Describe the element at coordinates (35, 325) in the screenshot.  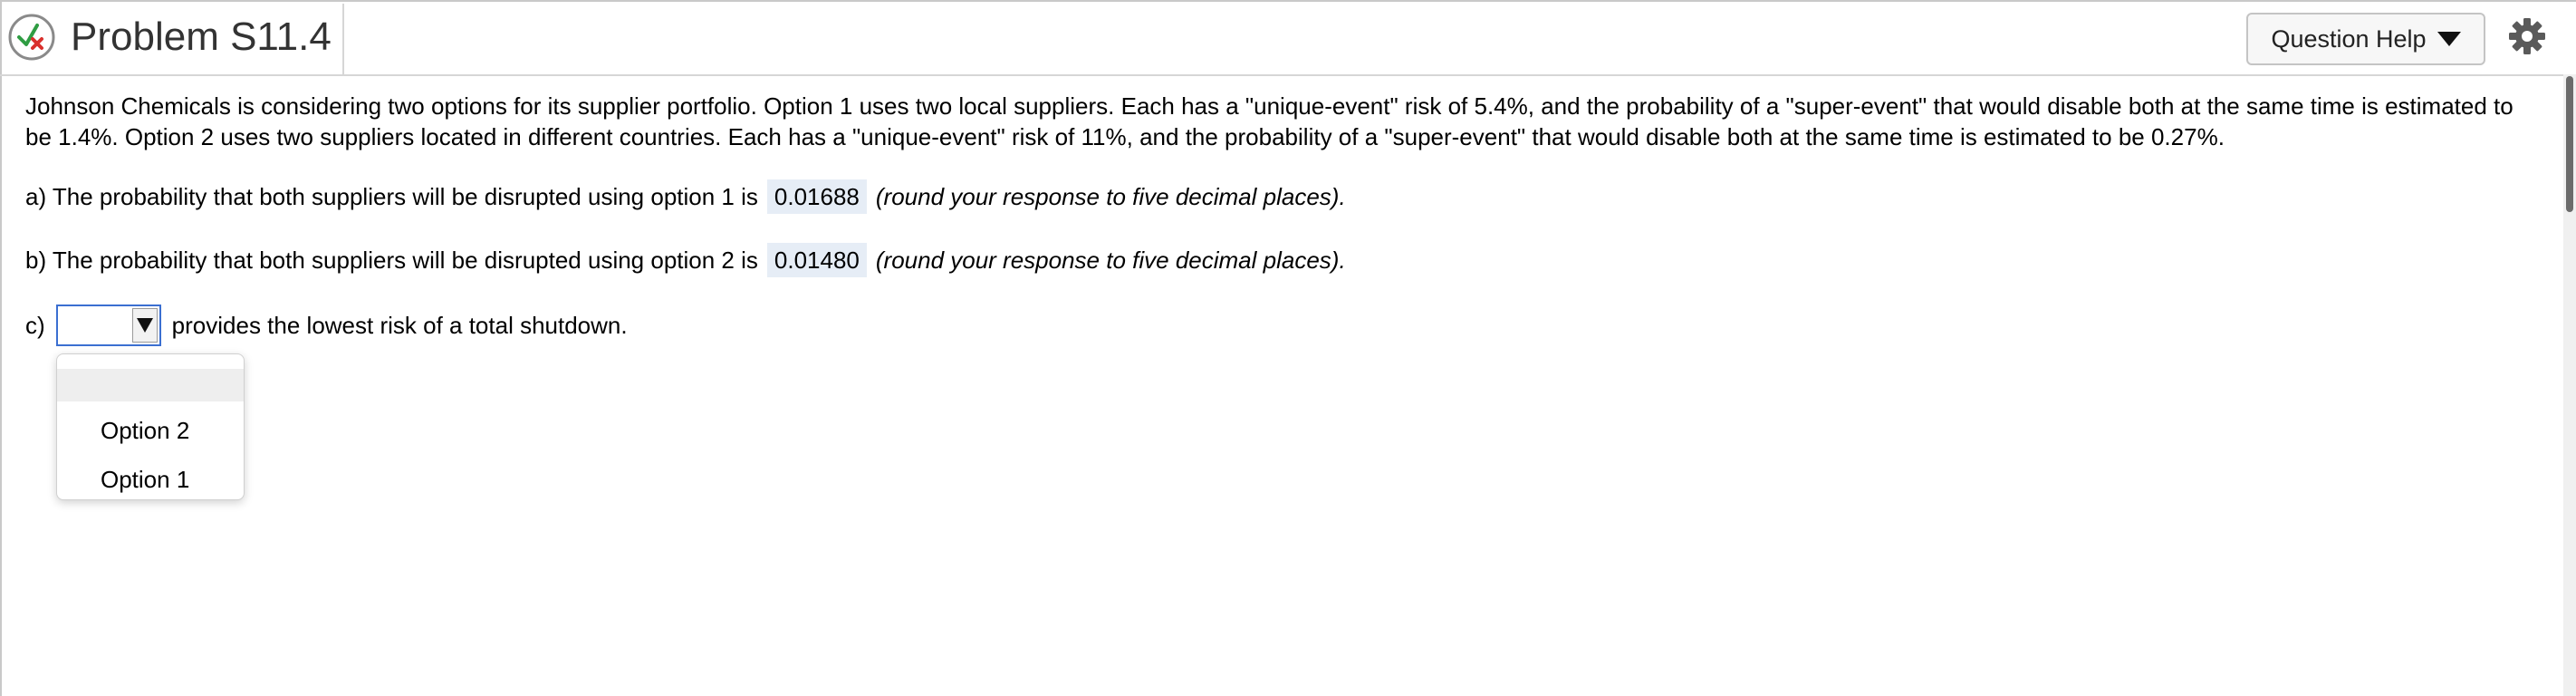
I see `question-c-label: c)` at that location.